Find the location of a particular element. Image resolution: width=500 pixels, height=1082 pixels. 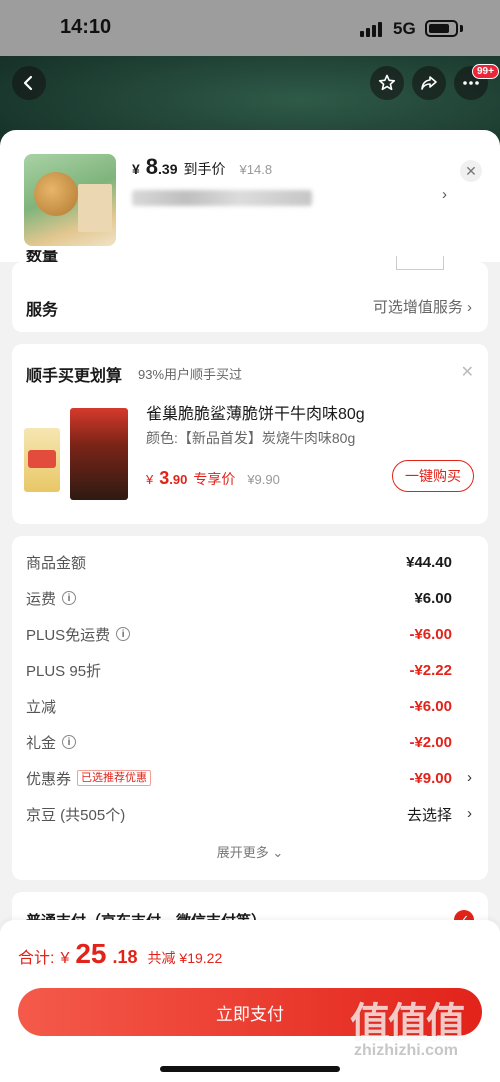

bundle-product-spec: 颜色:【新品首发】炭烧牛肉味80g is located at coordinates (251, 438).